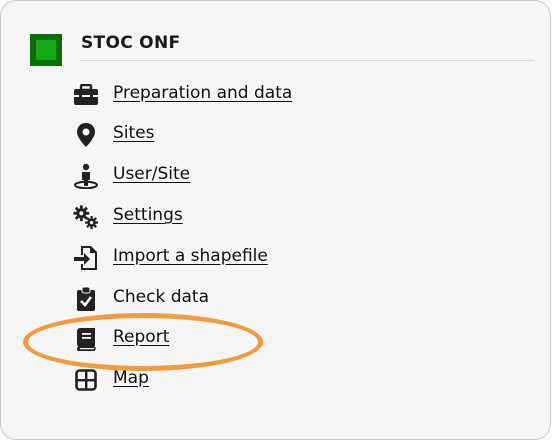 This screenshot has height=440, width=553. What do you see at coordinates (131, 378) in the screenshot?
I see `menu-item-label: Map` at bounding box center [131, 378].